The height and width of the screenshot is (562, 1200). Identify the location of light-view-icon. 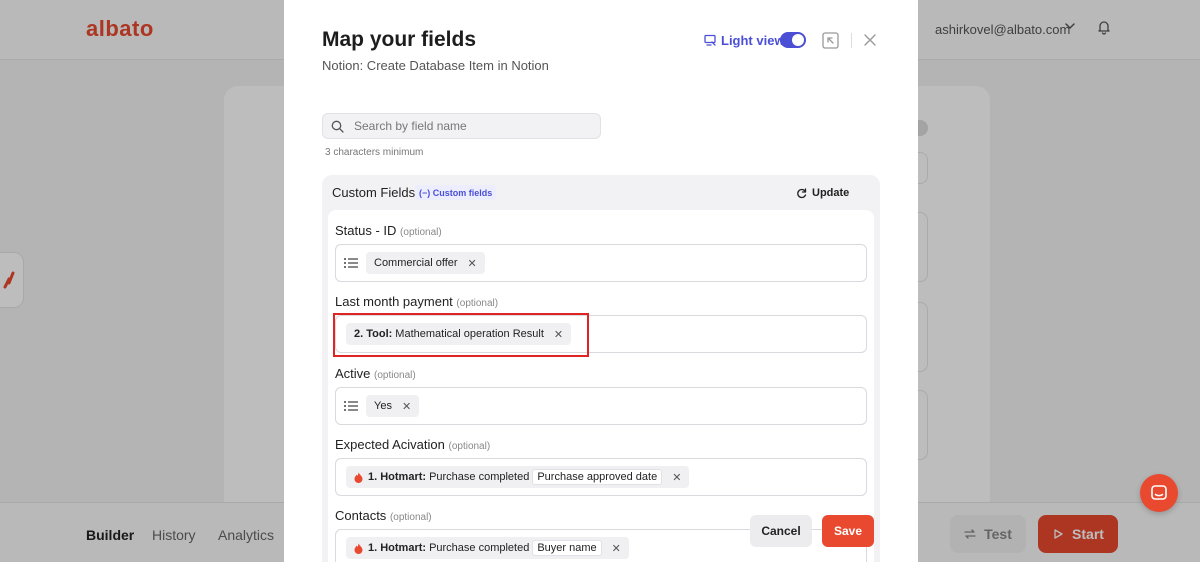
(710, 40).